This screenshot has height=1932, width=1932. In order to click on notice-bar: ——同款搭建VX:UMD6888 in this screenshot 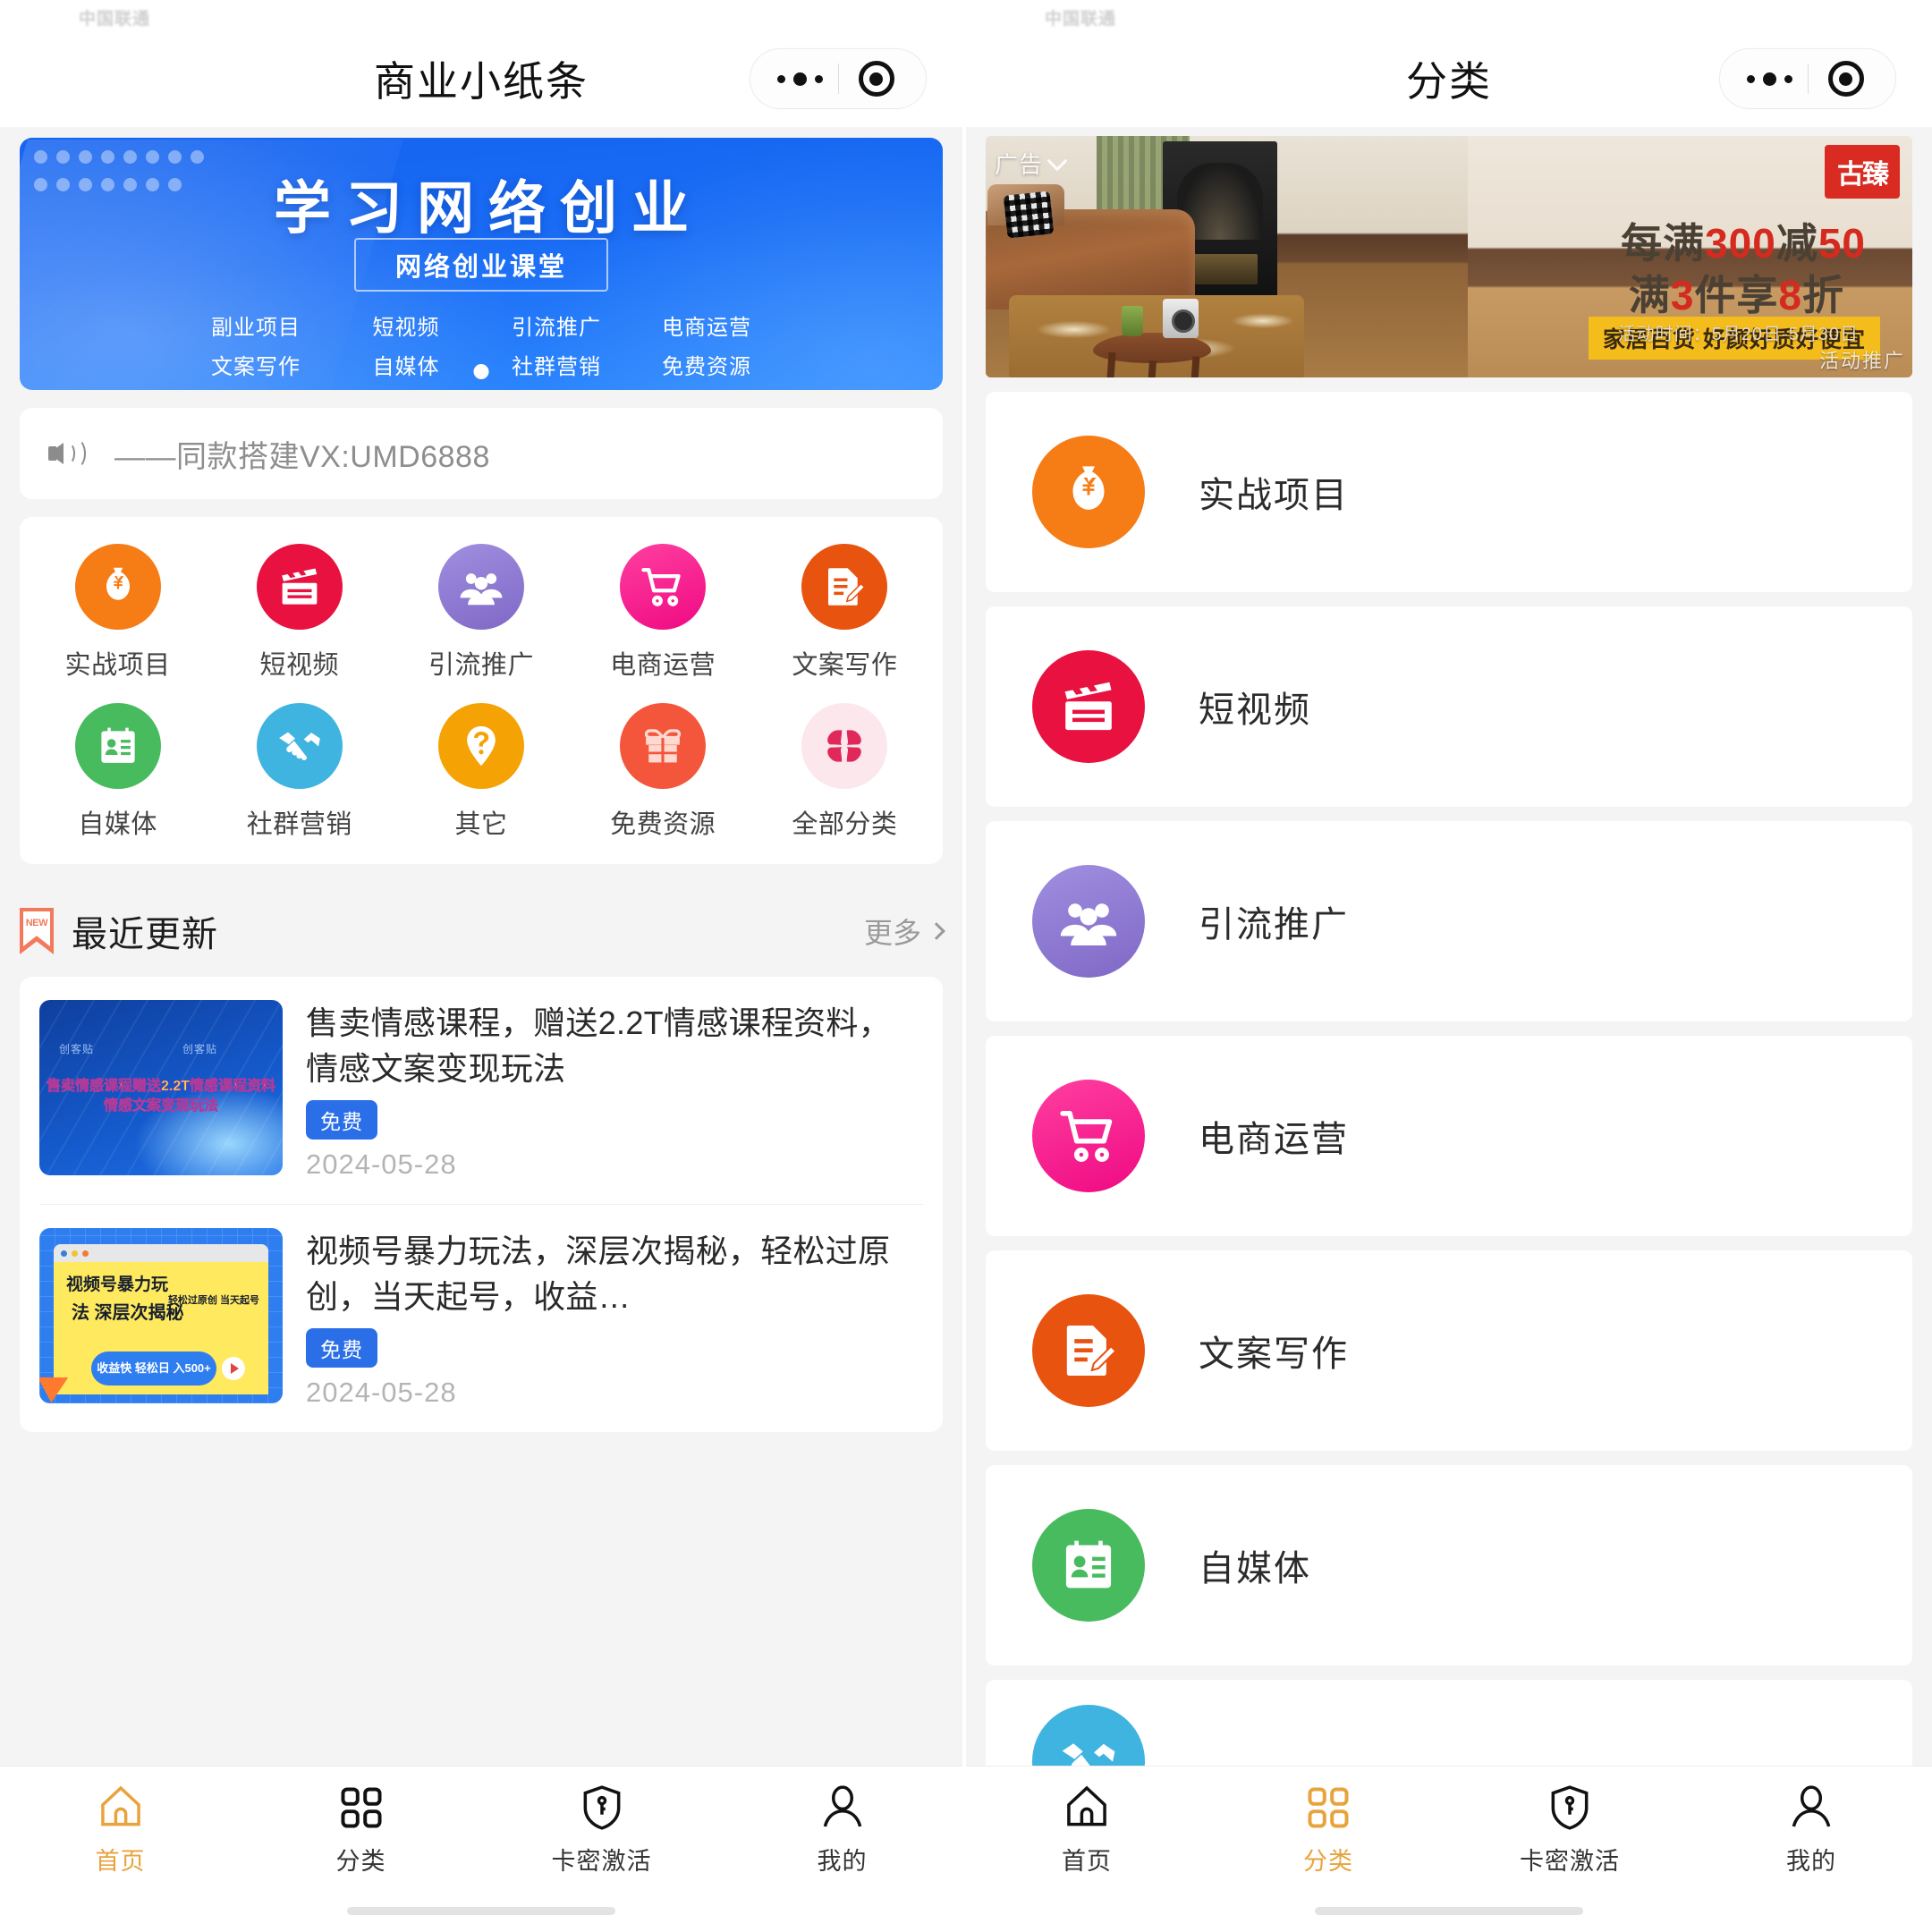, I will do `click(481, 453)`.